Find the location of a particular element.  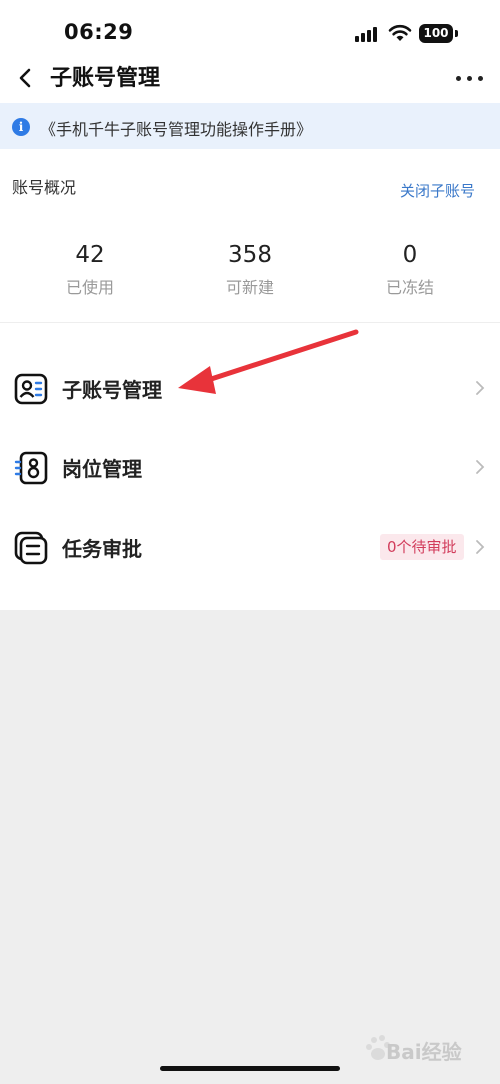

manual-banner: i 《手机千牛子账号管理功能操作手册》 is located at coordinates (250, 126).